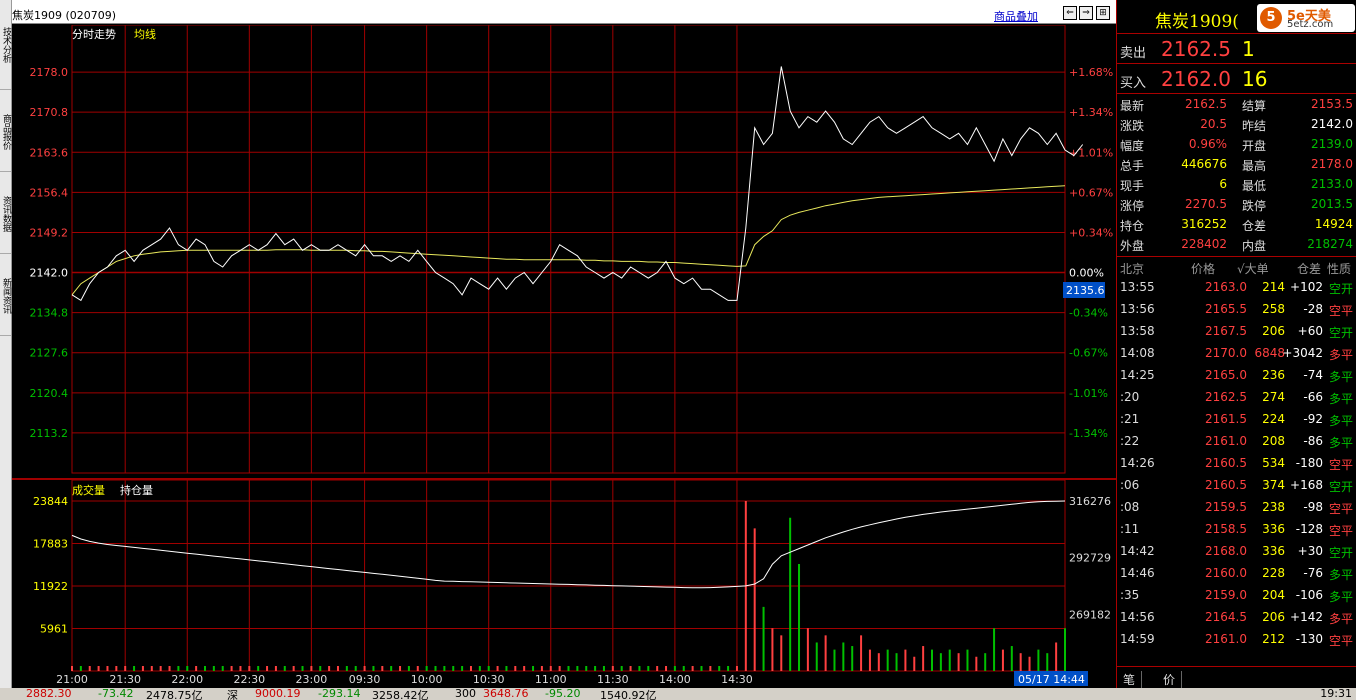  I want to click on tick-price: 2160.5, so click(1226, 463).